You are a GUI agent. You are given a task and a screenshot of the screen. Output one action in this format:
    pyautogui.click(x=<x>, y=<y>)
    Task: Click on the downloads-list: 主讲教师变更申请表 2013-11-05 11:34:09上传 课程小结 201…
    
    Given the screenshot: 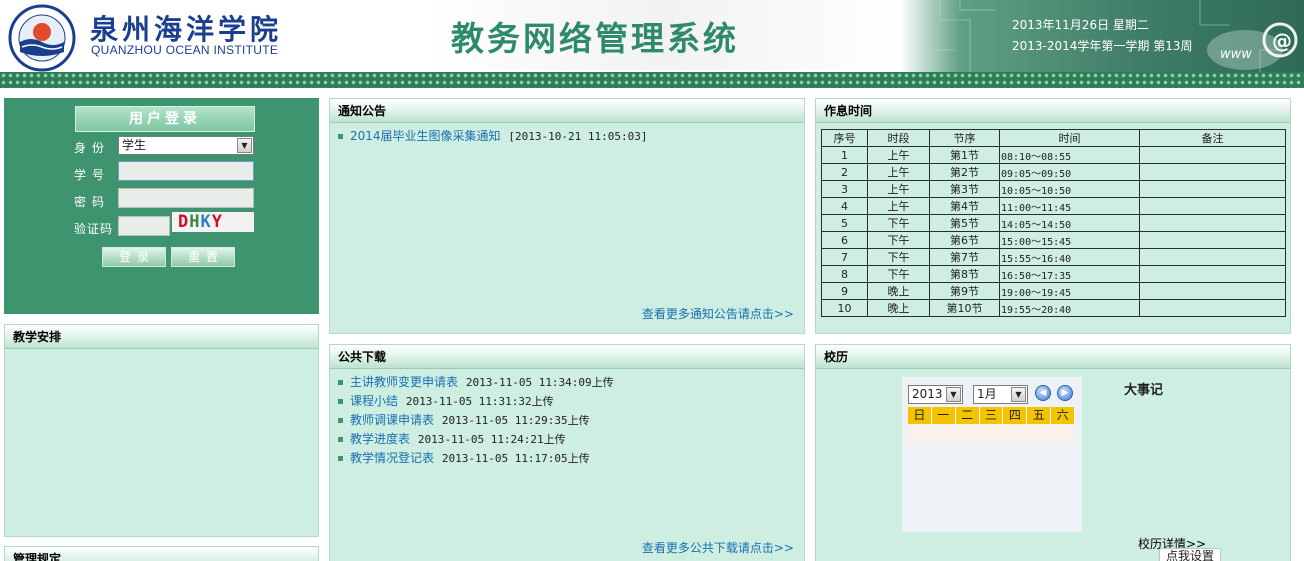 What is the action you would take?
    pyautogui.click(x=567, y=418)
    